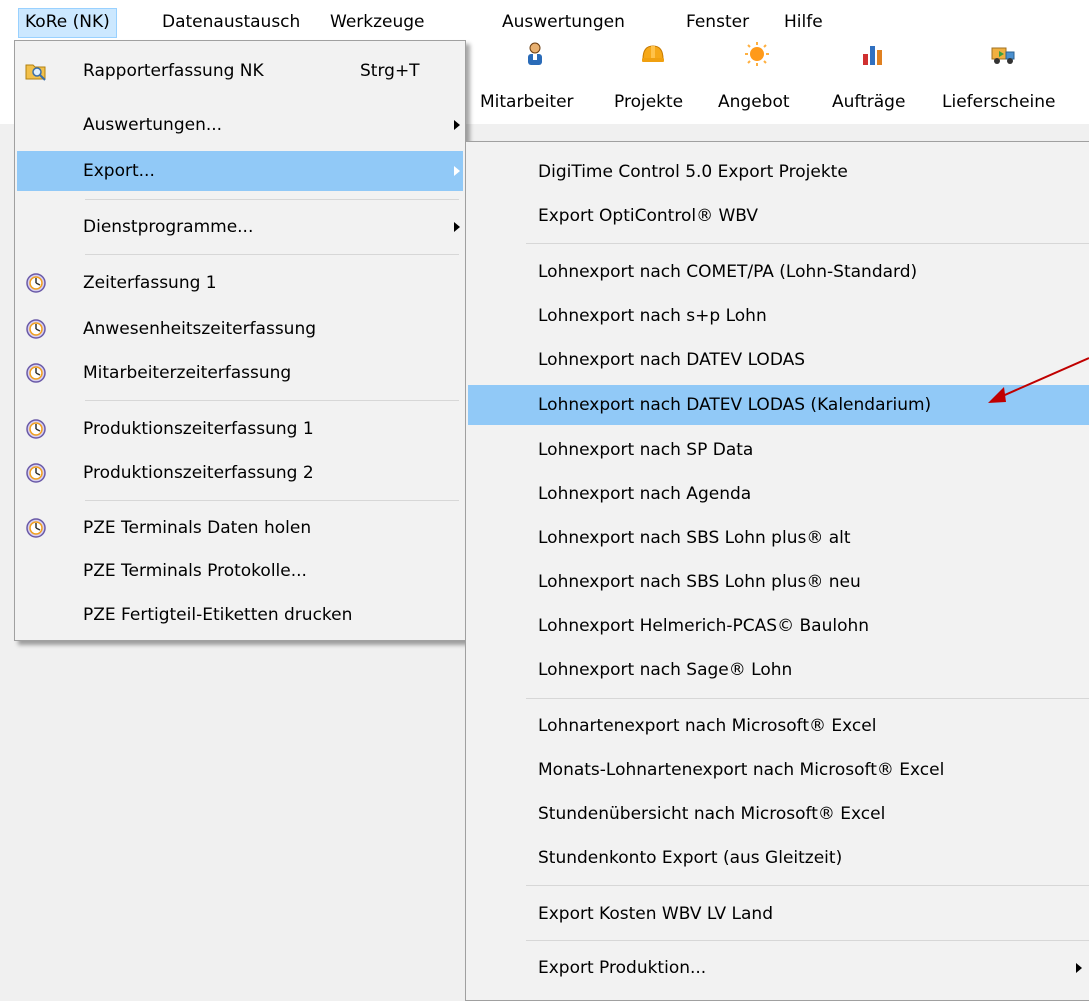 Image resolution: width=1089 pixels, height=1001 pixels. Describe the element at coordinates (198, 429) in the screenshot. I see `menu-item-label: Produktionszeiterfassung 1` at that location.